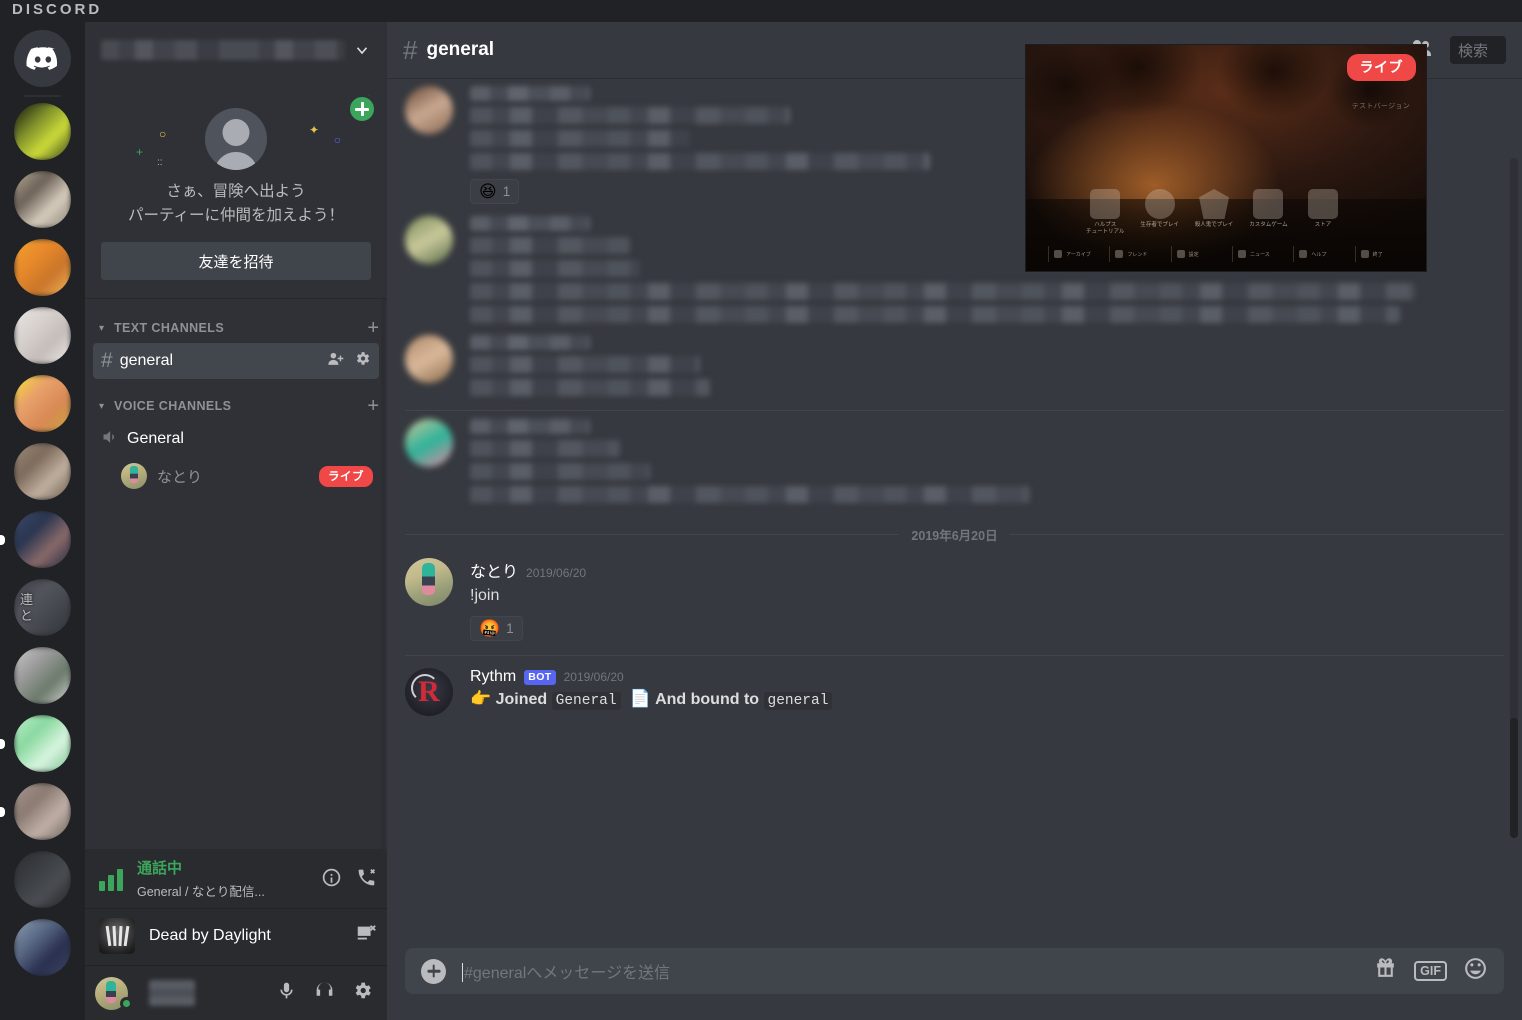 This screenshot has width=1522, height=1020. I want to click on message-input-placeholder: #generalへメッセージを送信, so click(917, 971).